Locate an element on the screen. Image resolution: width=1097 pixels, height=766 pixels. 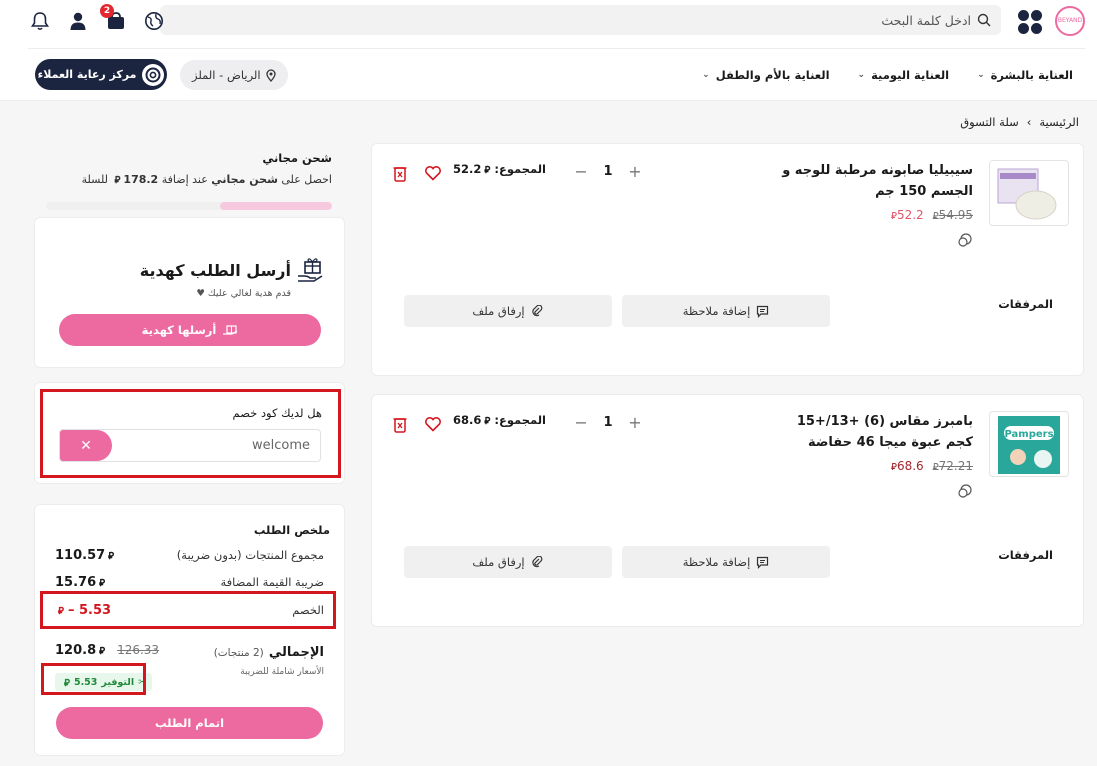
free-shipping-progress is located at coordinates (189, 206).